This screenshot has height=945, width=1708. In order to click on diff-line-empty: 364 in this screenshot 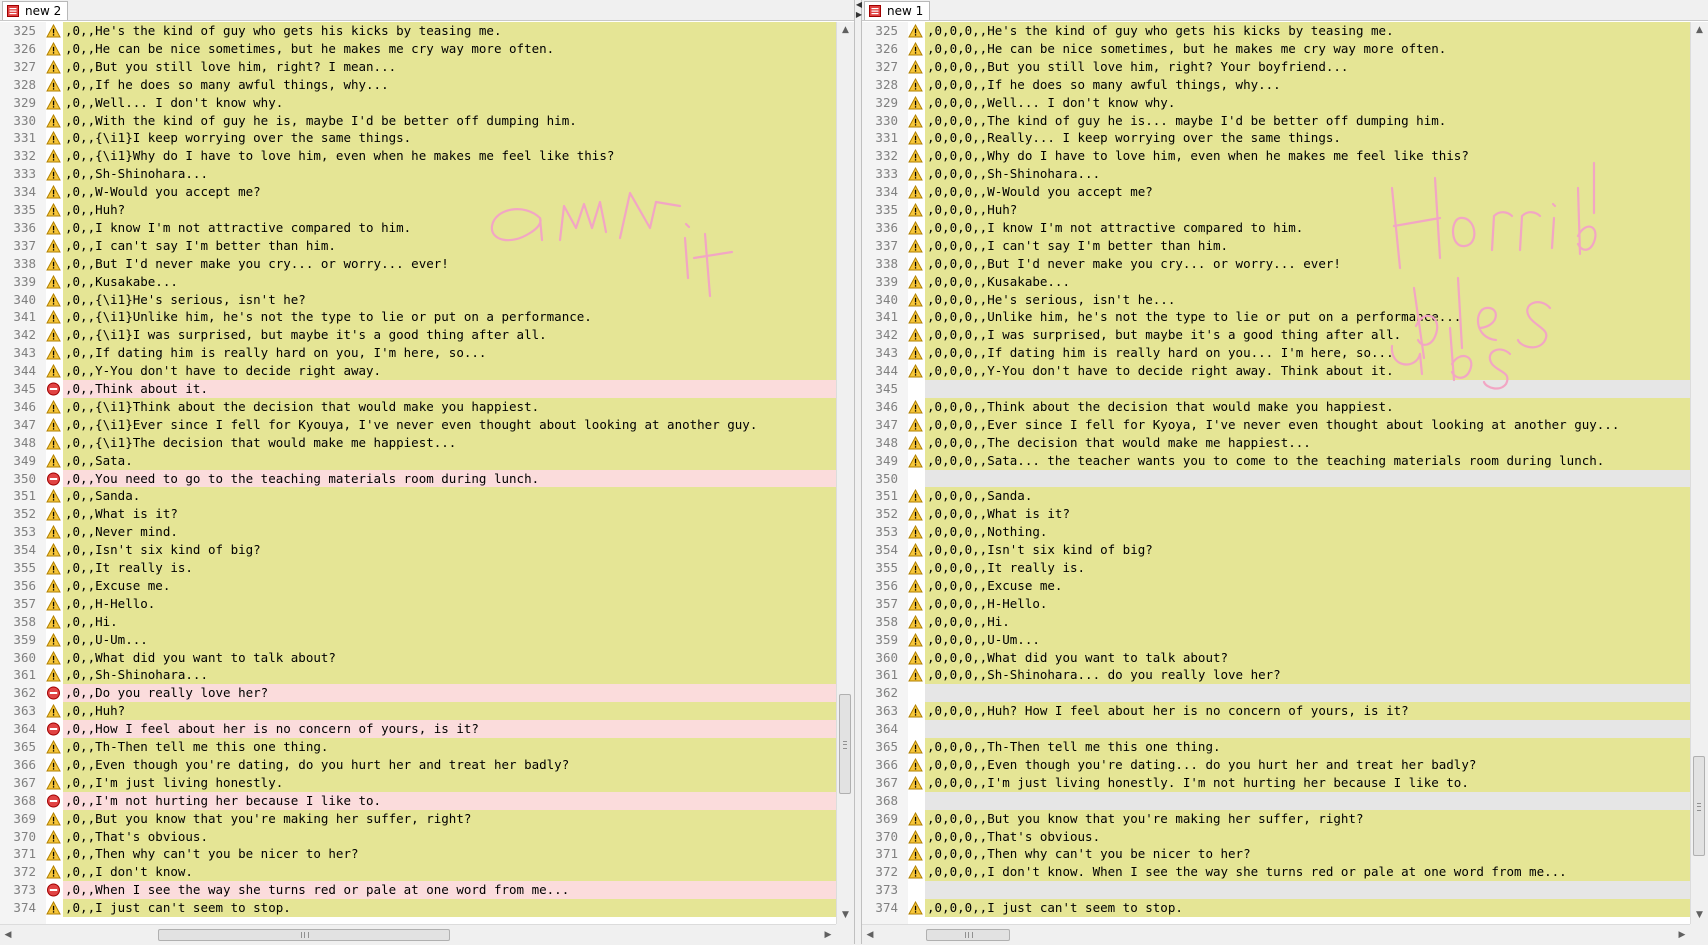, I will do `click(1276, 729)`.